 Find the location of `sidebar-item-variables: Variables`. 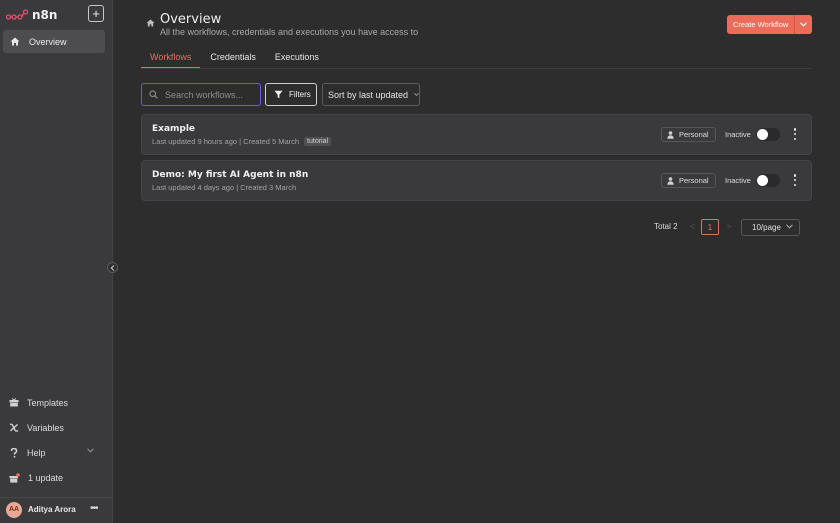

sidebar-item-variables: Variables is located at coordinates (56, 427).